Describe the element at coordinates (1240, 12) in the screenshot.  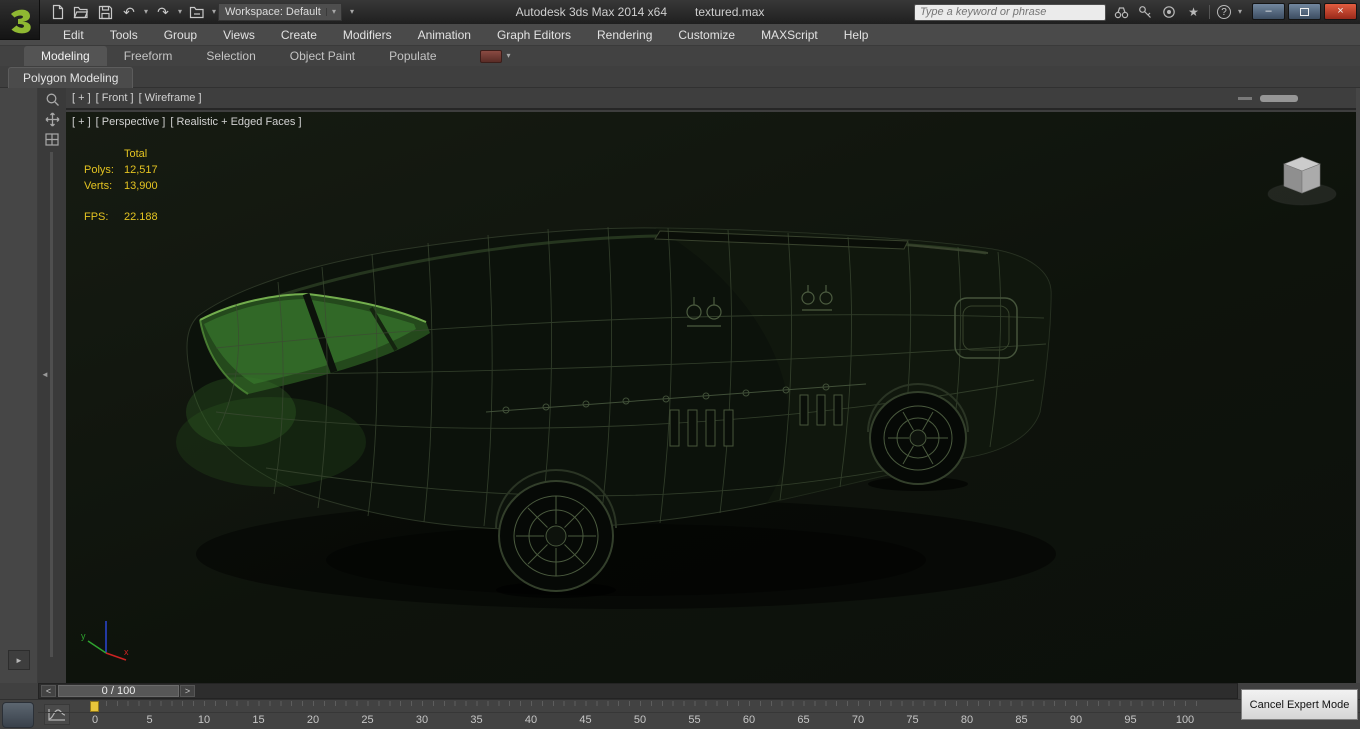
I see `help-caret-icon: ▾` at that location.